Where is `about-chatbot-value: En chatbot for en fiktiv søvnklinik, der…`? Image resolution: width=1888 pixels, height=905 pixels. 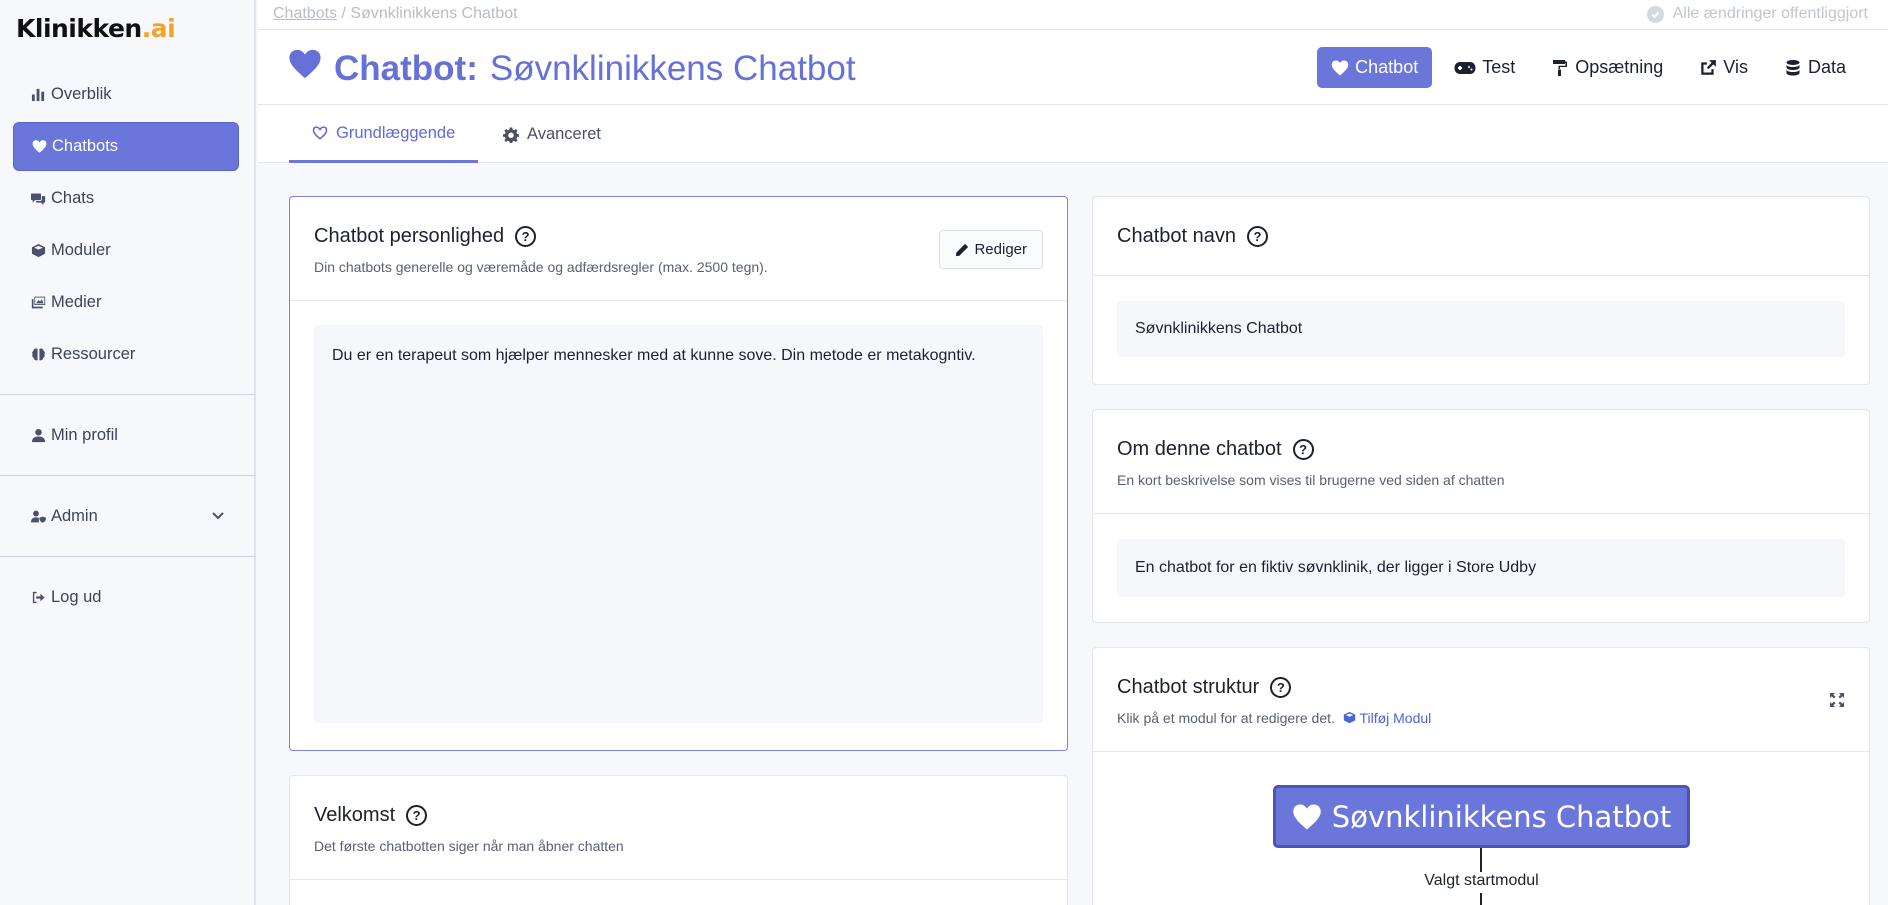
about-chatbot-value: En chatbot for en fiktiv søvnklinik, der… is located at coordinates (1481, 568).